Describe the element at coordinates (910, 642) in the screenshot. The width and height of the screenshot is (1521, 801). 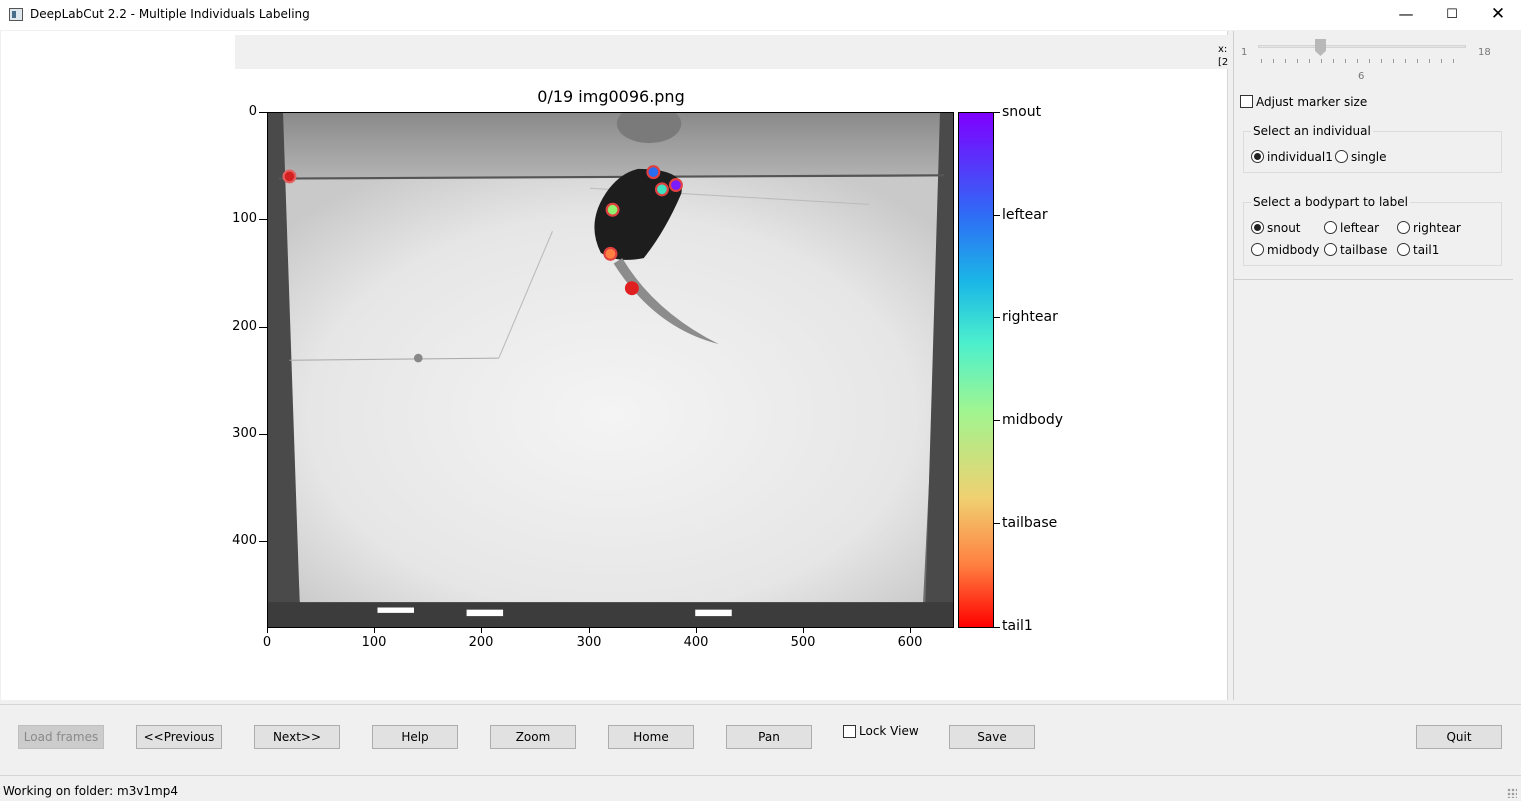
I see `x-tick-label: 600` at that location.